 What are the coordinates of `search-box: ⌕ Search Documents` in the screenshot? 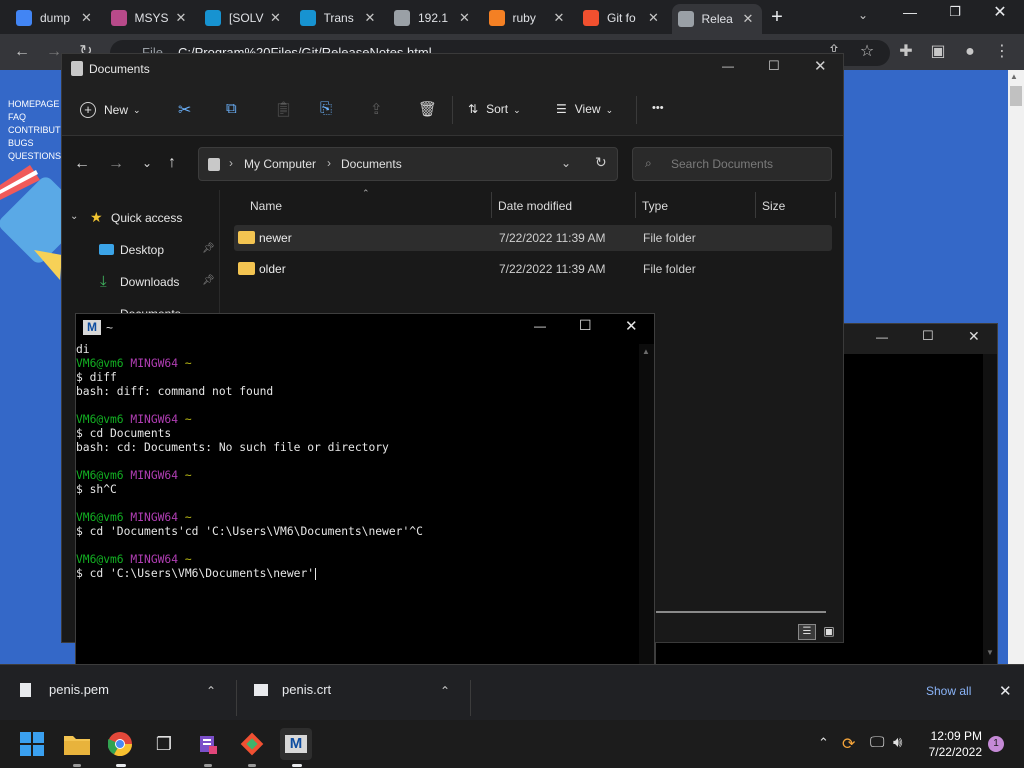 It's located at (732, 164).